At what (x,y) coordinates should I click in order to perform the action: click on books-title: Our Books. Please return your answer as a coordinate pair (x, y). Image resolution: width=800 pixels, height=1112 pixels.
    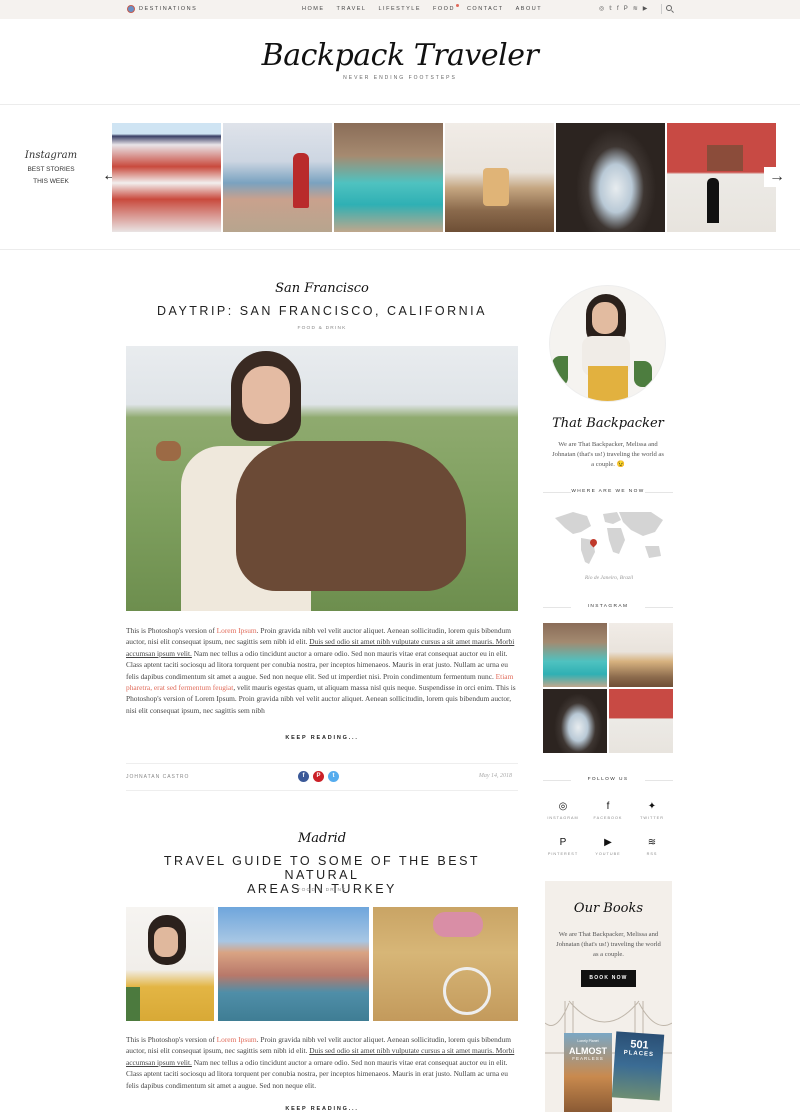
    Looking at the image, I should click on (608, 908).